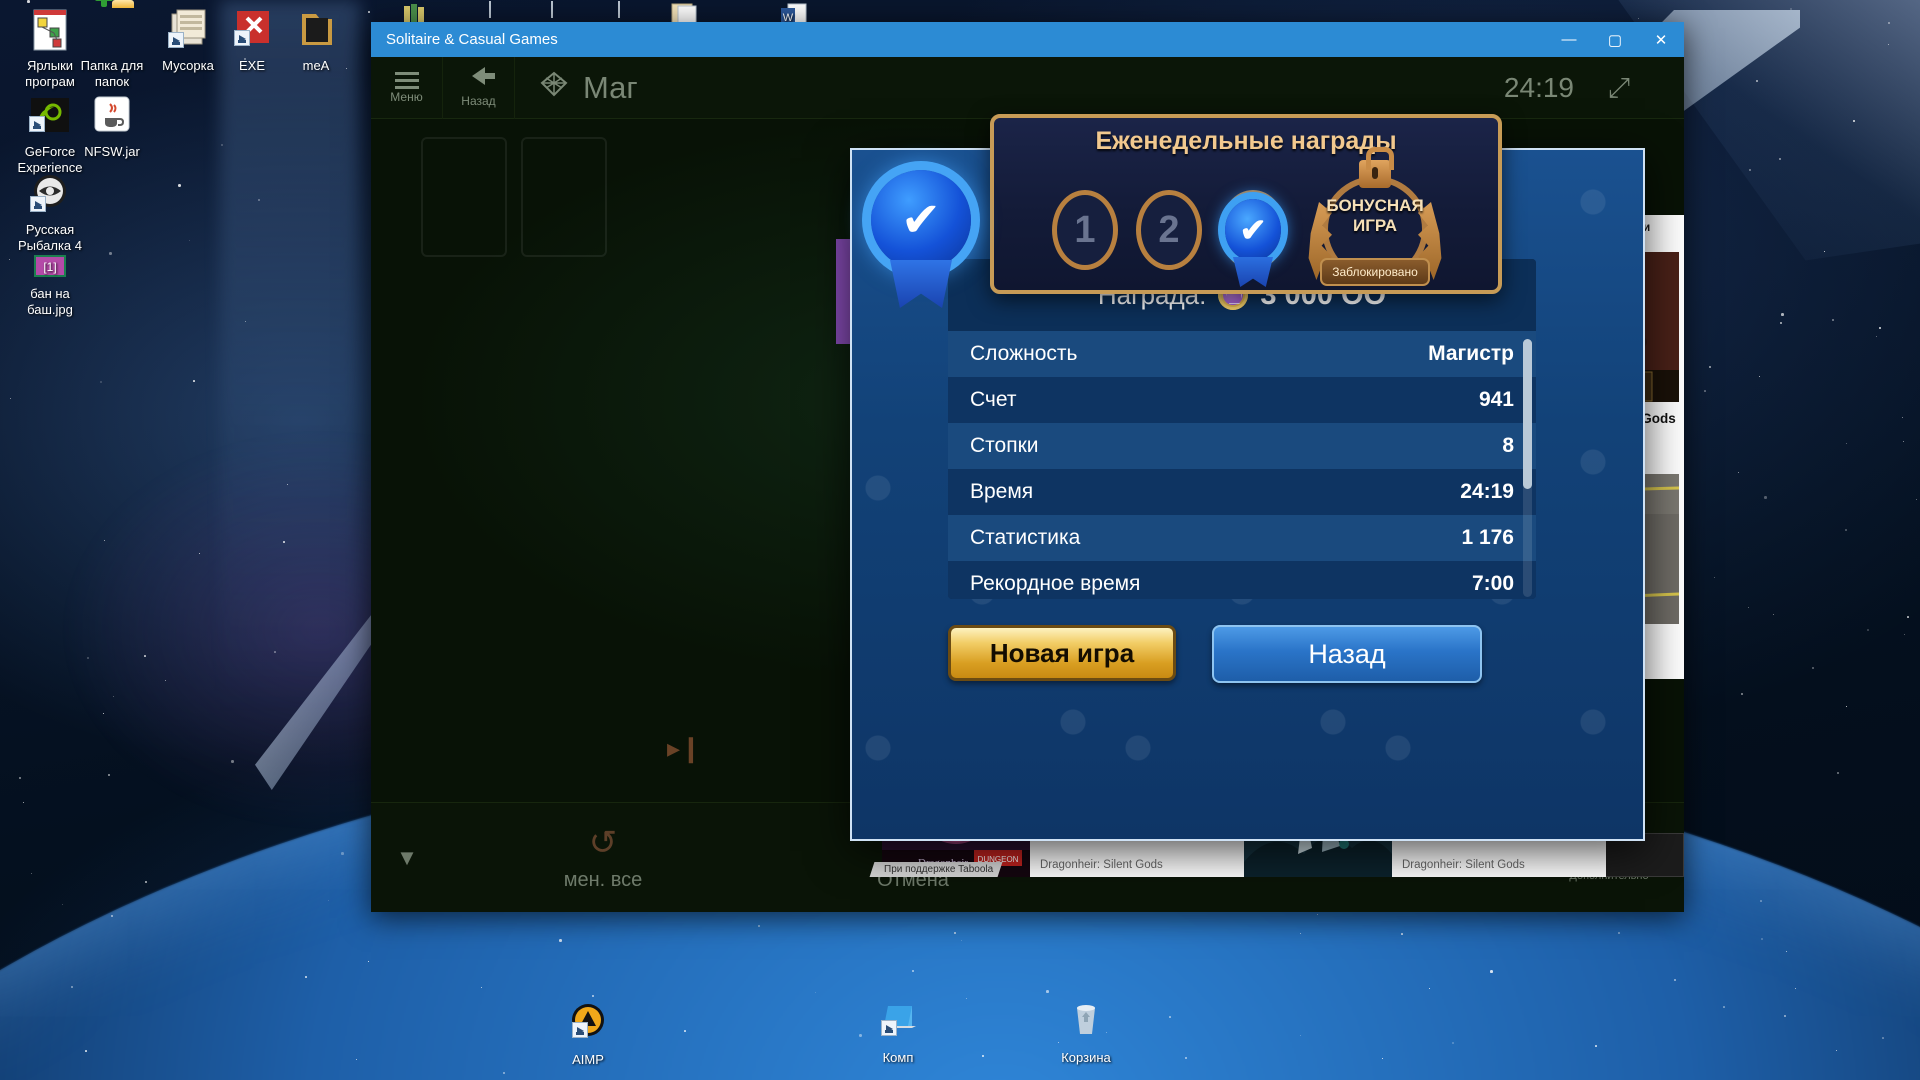 This screenshot has height=1080, width=1920. I want to click on monitor-icon, so click(898, 1022).